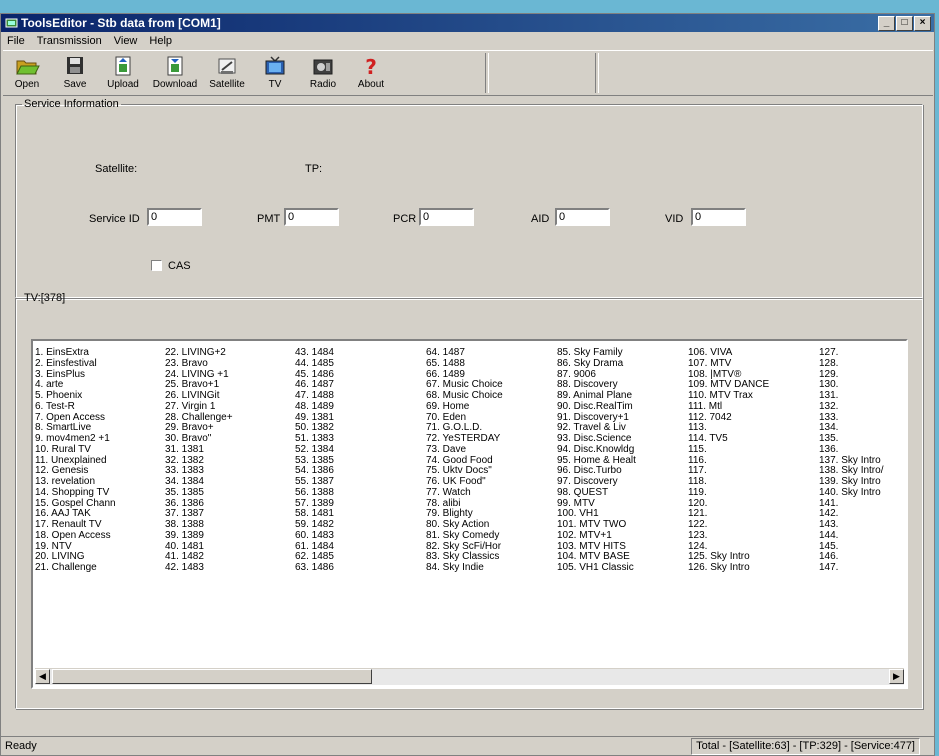 Image resolution: width=939 pixels, height=756 pixels. Describe the element at coordinates (862, 567) in the screenshot. I see `list-item: 147.` at that location.